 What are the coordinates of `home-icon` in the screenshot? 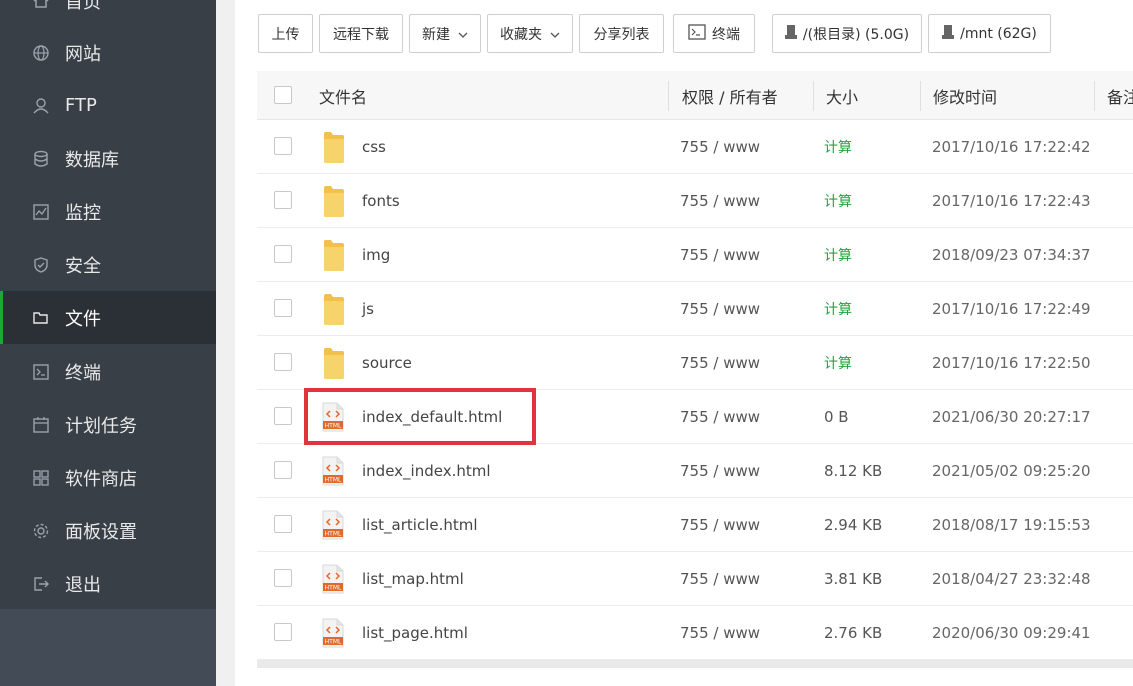 It's located at (41, 5).